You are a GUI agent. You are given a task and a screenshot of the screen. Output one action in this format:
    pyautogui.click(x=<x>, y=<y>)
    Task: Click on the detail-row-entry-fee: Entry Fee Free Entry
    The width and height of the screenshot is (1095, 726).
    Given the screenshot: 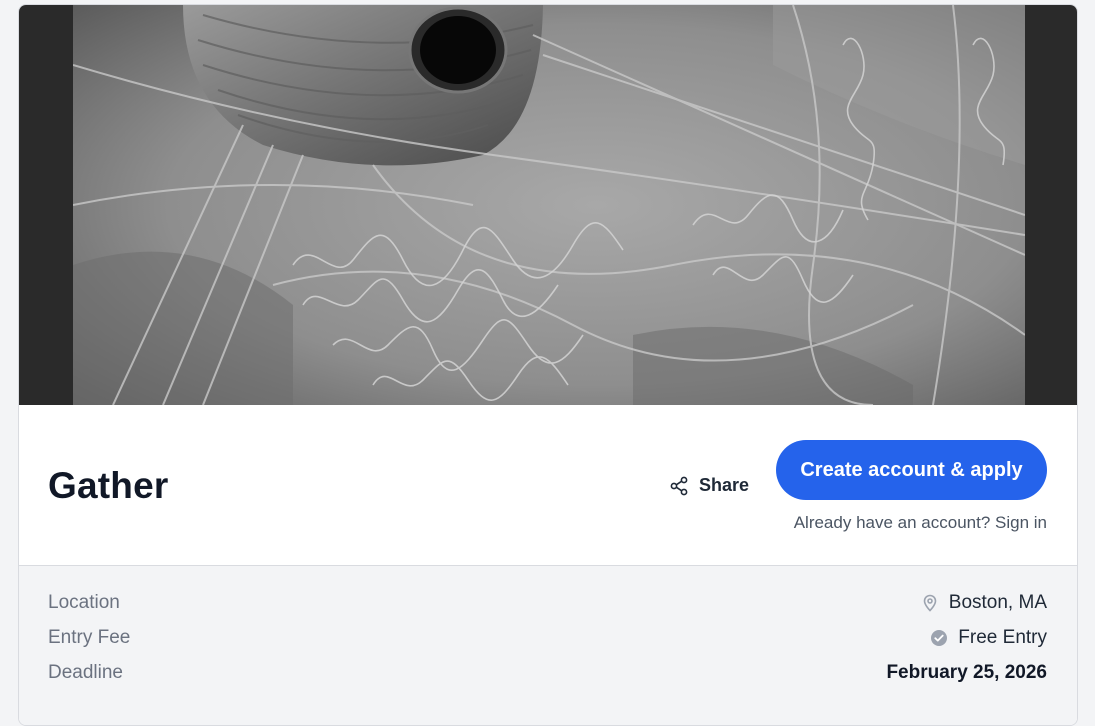 What is the action you would take?
    pyautogui.click(x=547, y=638)
    